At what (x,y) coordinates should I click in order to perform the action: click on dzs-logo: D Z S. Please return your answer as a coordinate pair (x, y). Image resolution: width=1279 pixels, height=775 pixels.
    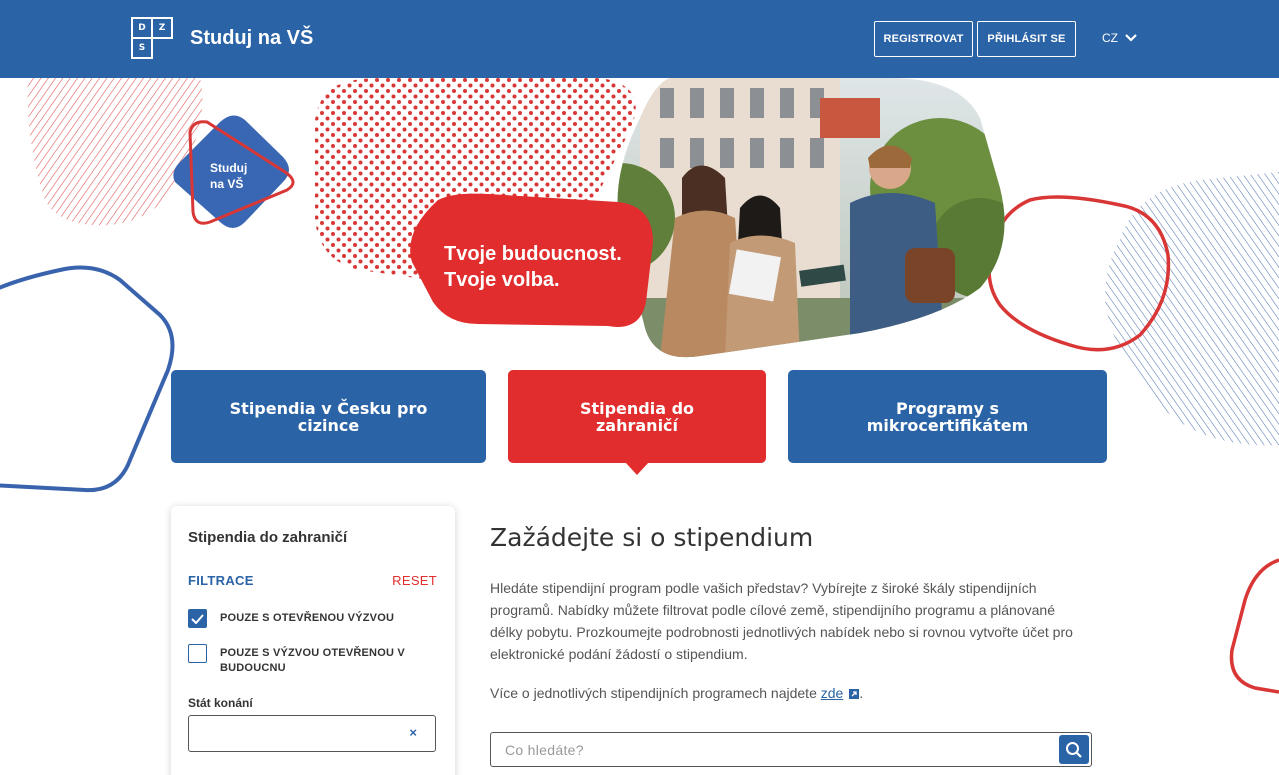
    Looking at the image, I should click on (153, 39).